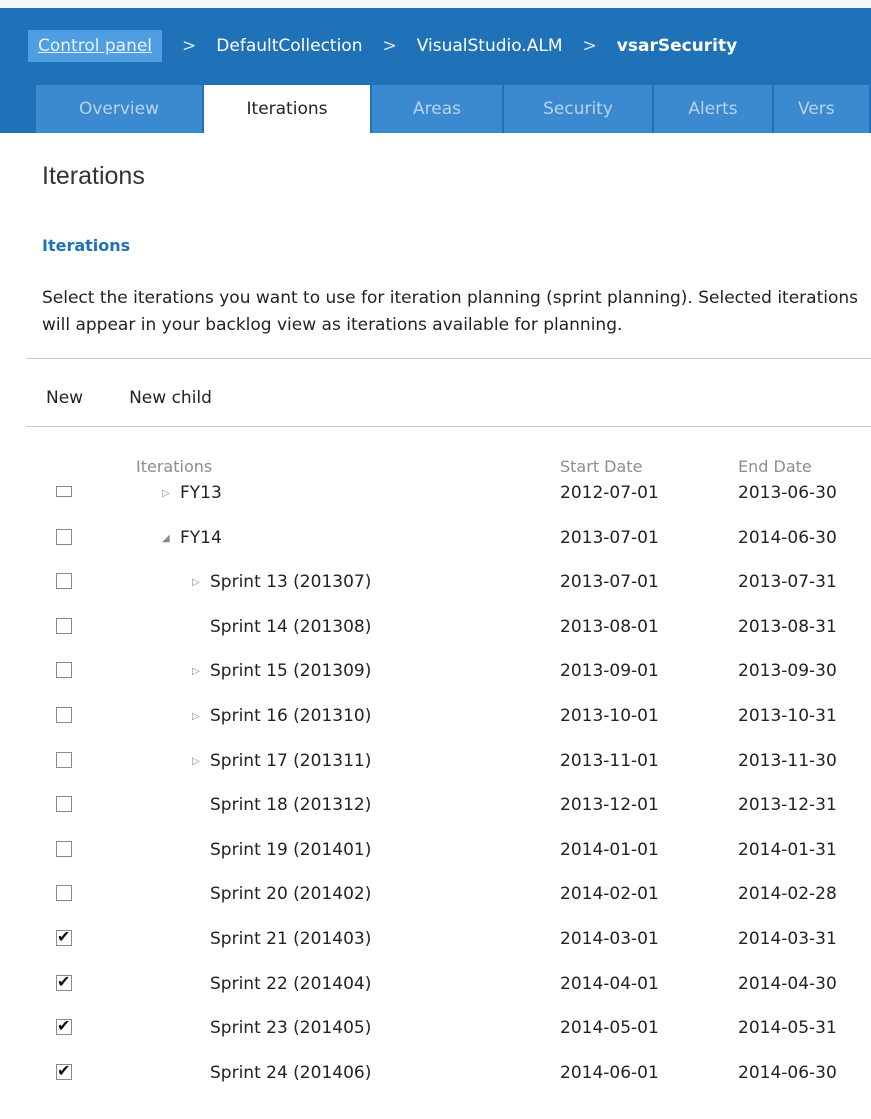  What do you see at coordinates (290, 939) in the screenshot?
I see `iteration-name: Sprint 21 (201403)` at bounding box center [290, 939].